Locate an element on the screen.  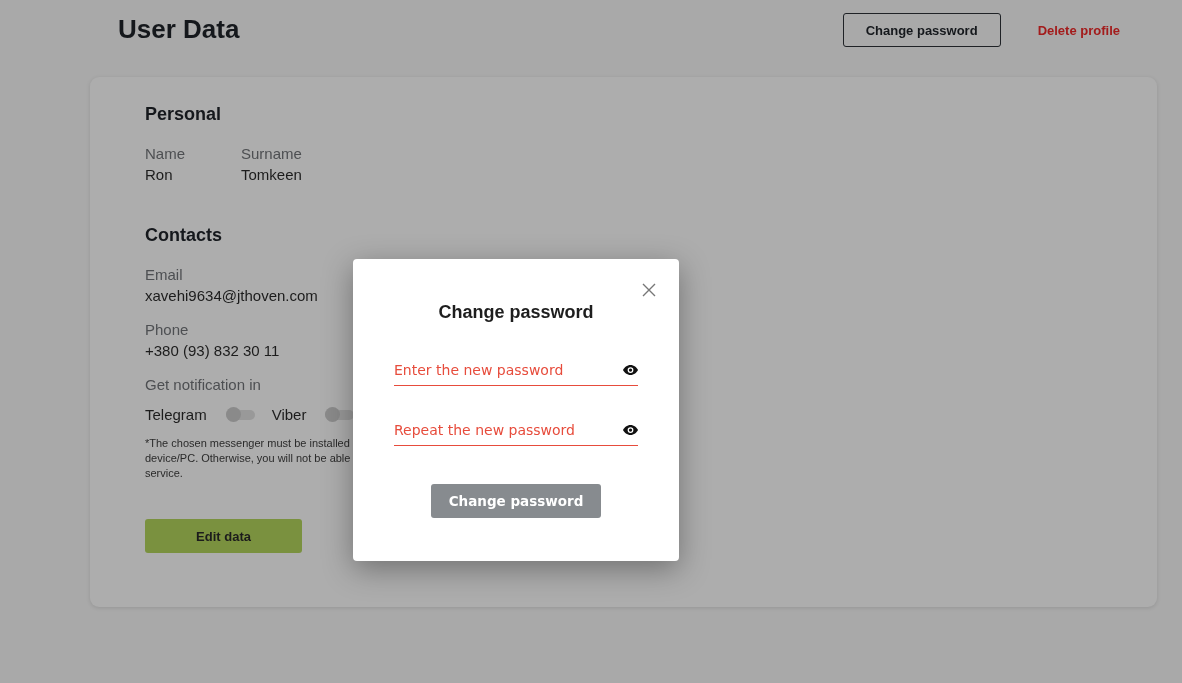
note-text: service. is located at coordinates (164, 473).